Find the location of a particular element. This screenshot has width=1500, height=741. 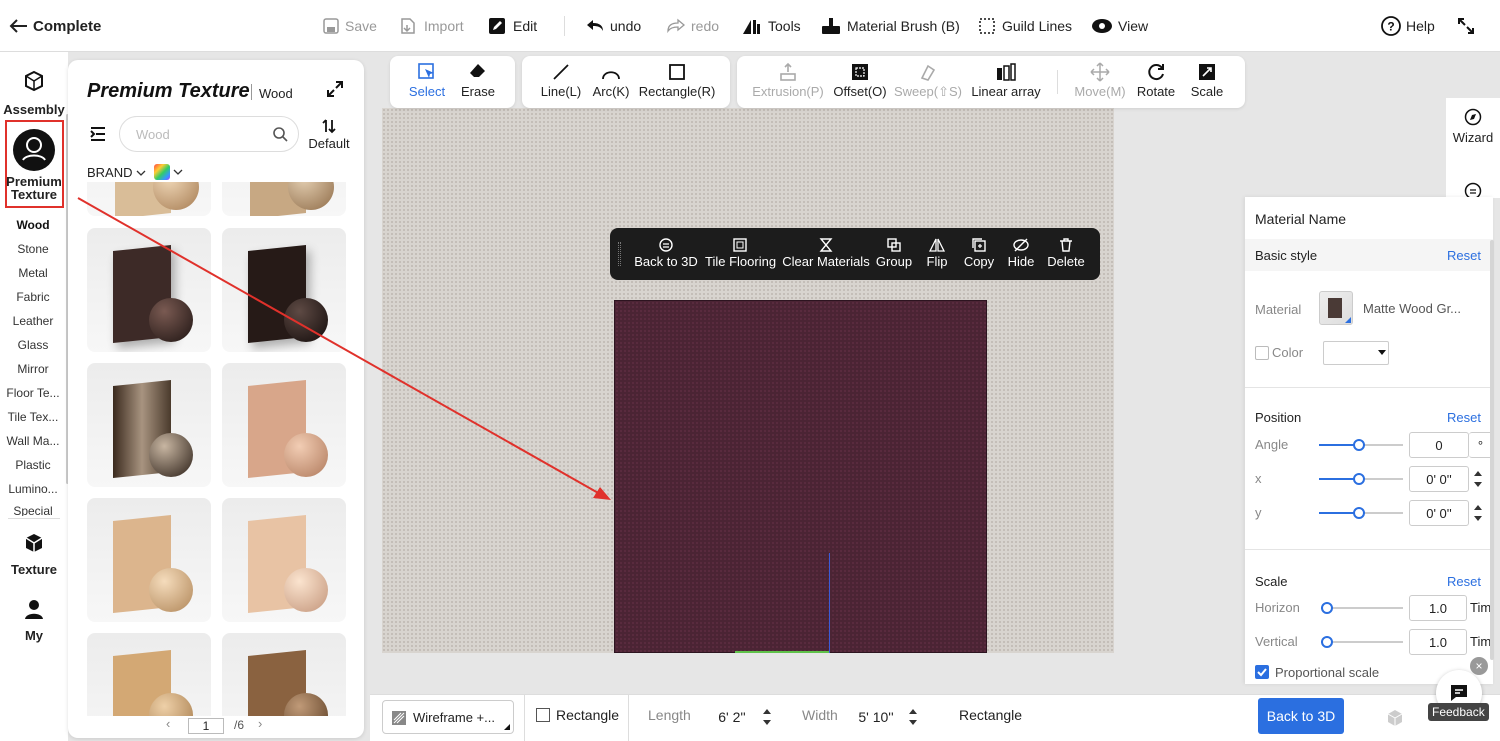

category-item: Special is located at coordinates (33, 510).